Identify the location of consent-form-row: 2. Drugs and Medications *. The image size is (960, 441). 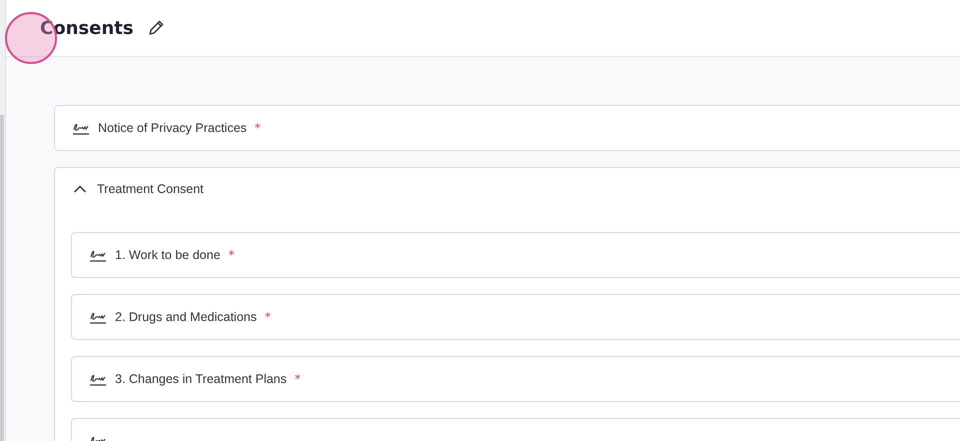
(515, 317).